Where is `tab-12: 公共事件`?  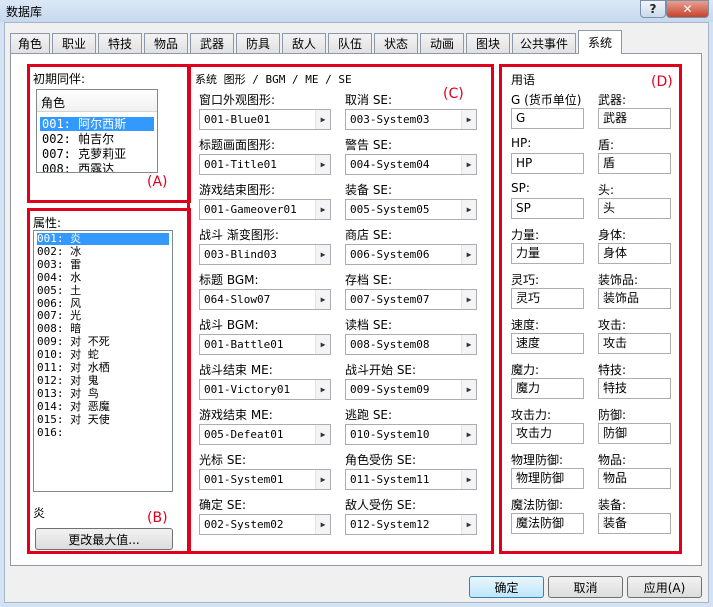 tab-12: 公共事件 is located at coordinates (544, 43).